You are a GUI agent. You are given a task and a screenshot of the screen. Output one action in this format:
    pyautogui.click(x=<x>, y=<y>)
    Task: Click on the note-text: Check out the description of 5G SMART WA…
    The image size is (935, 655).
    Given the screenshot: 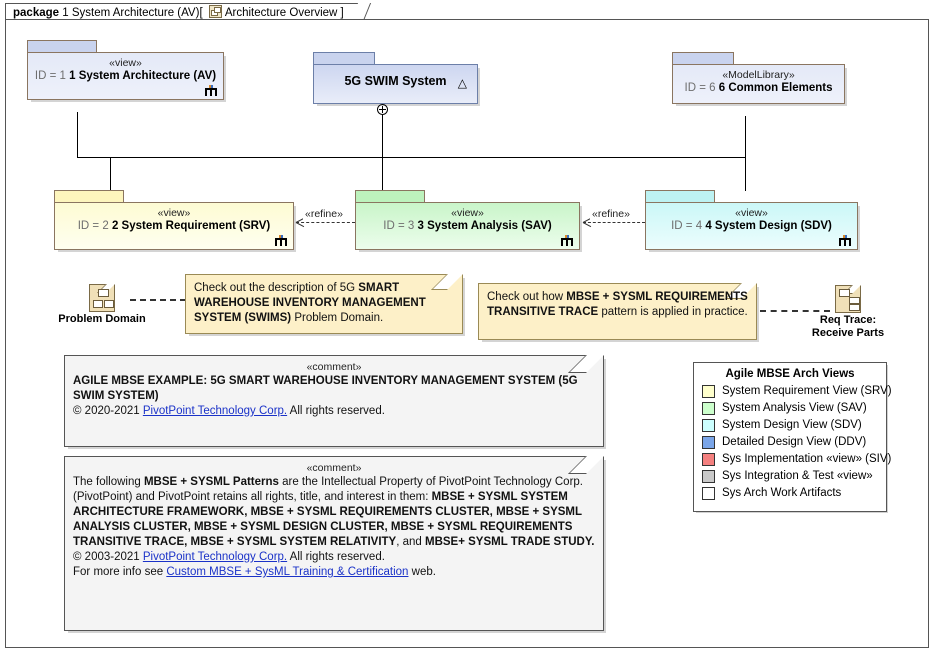 What is the action you would take?
    pyautogui.click(x=324, y=304)
    